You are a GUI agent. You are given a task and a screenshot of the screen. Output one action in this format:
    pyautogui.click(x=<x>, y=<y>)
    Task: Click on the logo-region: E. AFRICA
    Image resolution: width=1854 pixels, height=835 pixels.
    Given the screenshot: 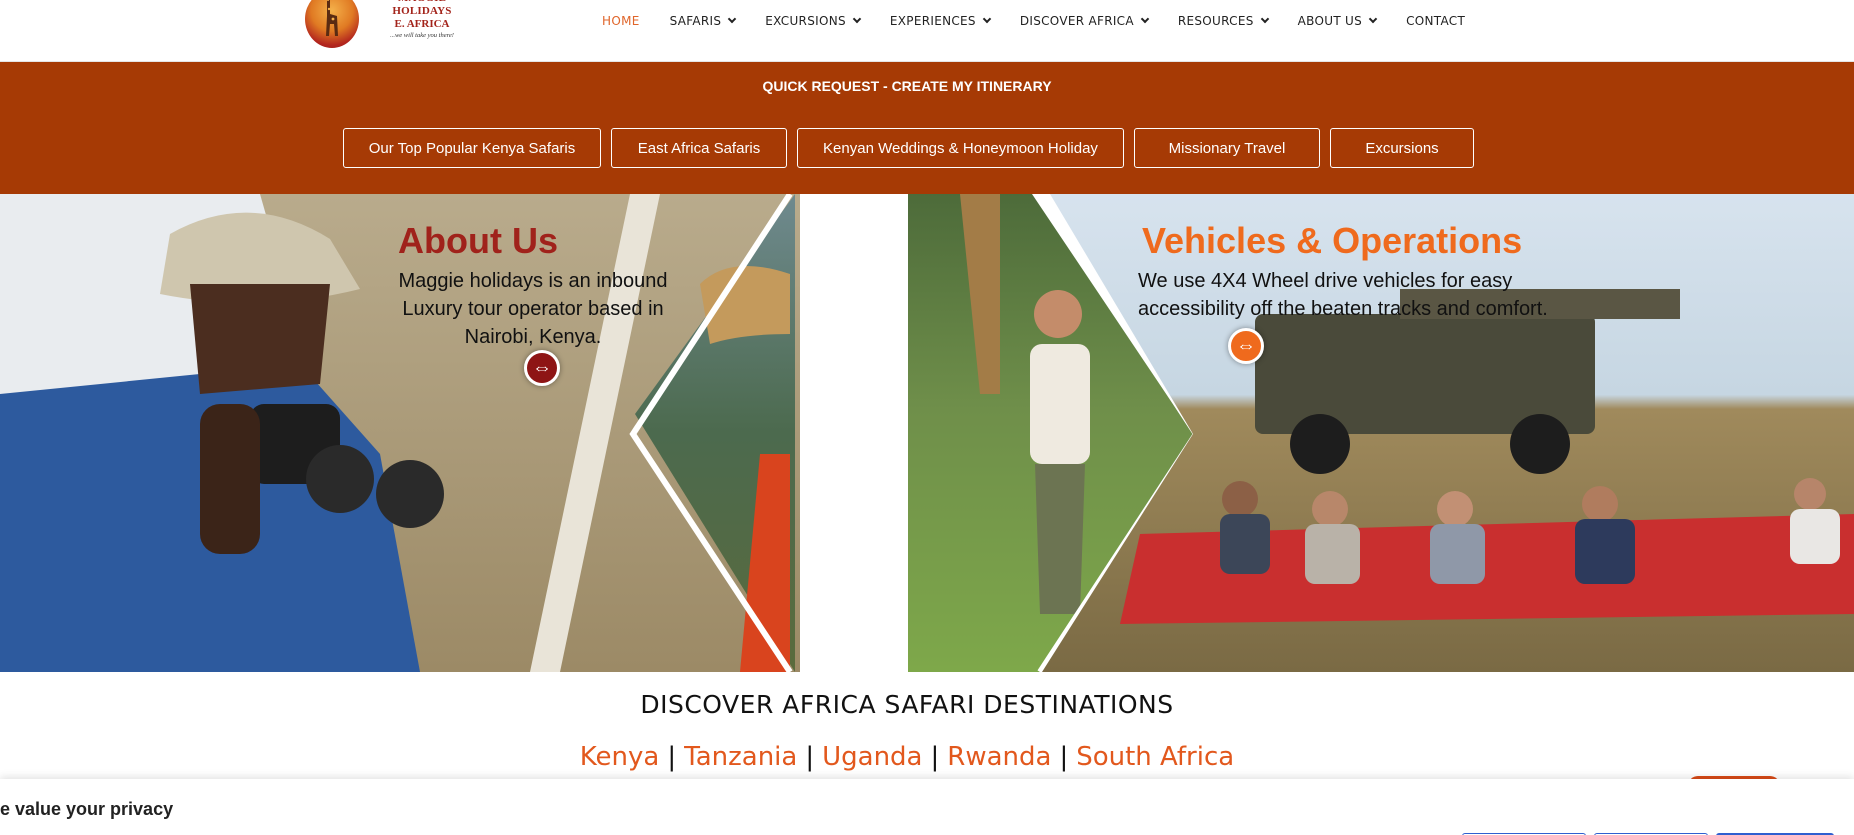 What is the action you would take?
    pyautogui.click(x=422, y=24)
    